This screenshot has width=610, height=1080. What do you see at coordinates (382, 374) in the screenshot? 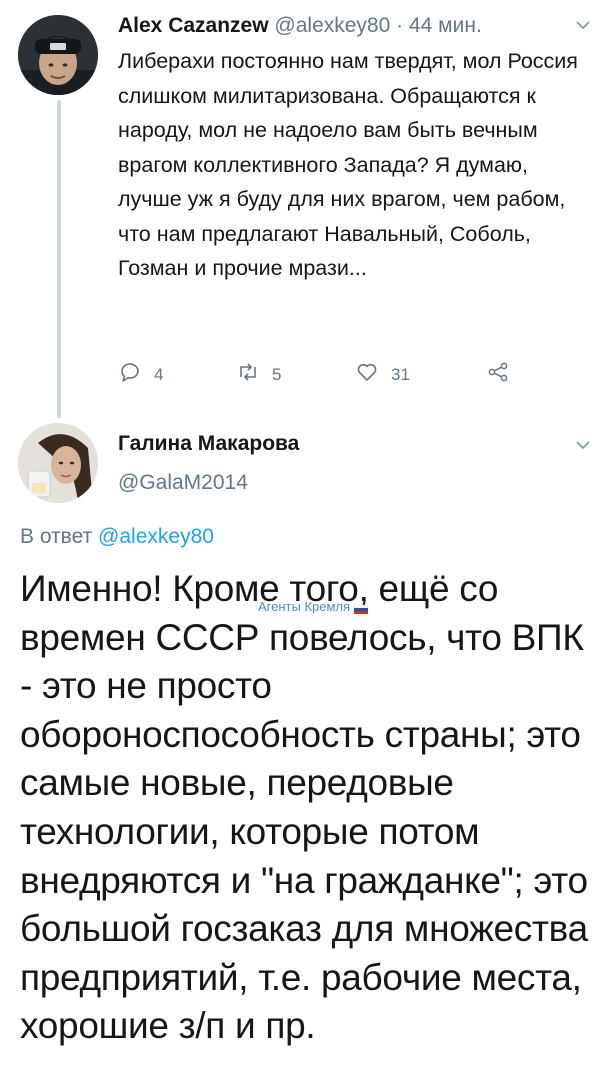
I see `like-button: 31` at bounding box center [382, 374].